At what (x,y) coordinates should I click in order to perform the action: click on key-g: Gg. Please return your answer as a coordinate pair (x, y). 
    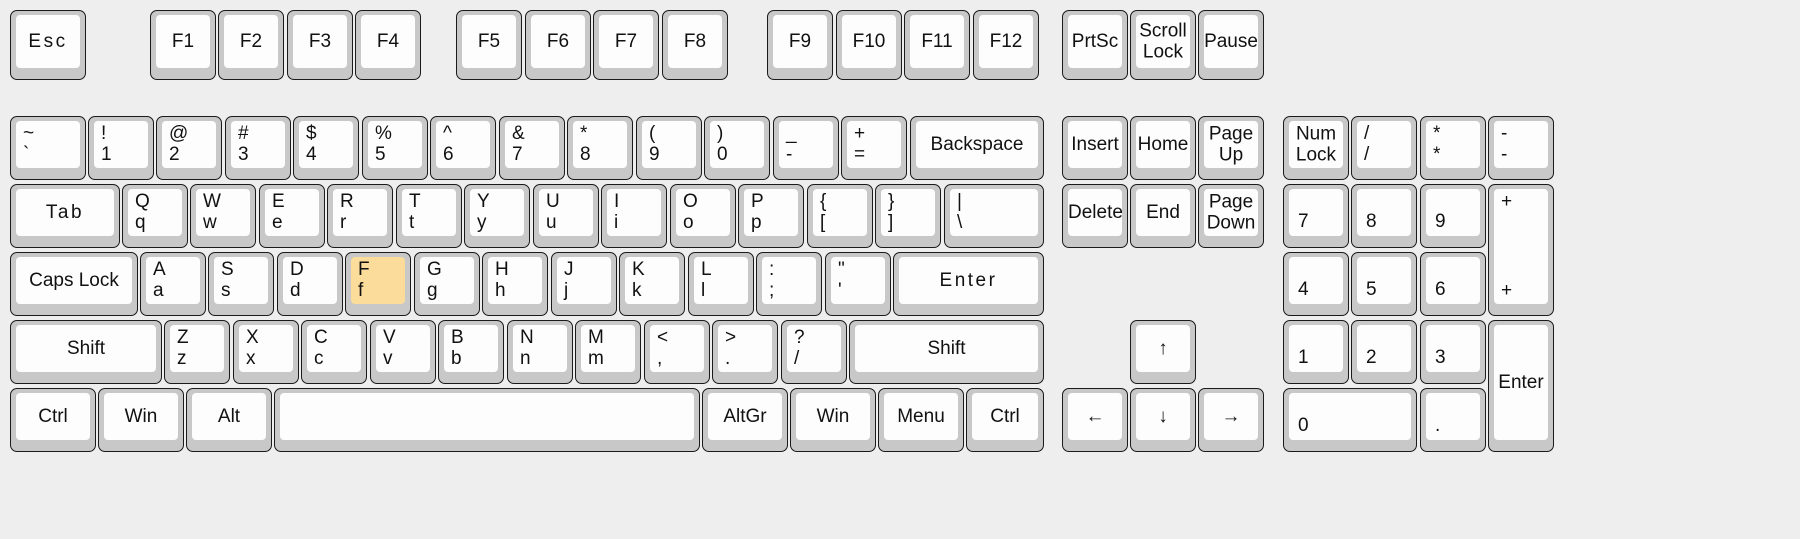
    Looking at the image, I should click on (447, 284).